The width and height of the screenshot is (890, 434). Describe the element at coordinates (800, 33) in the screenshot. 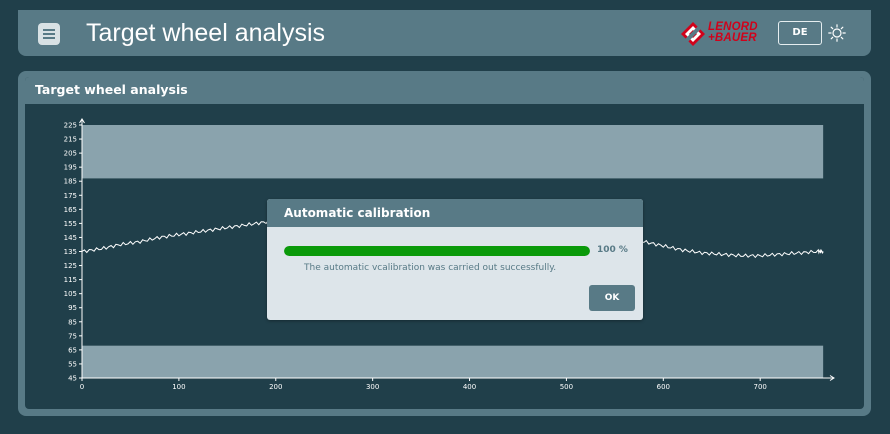

I see `language-button: DE` at that location.